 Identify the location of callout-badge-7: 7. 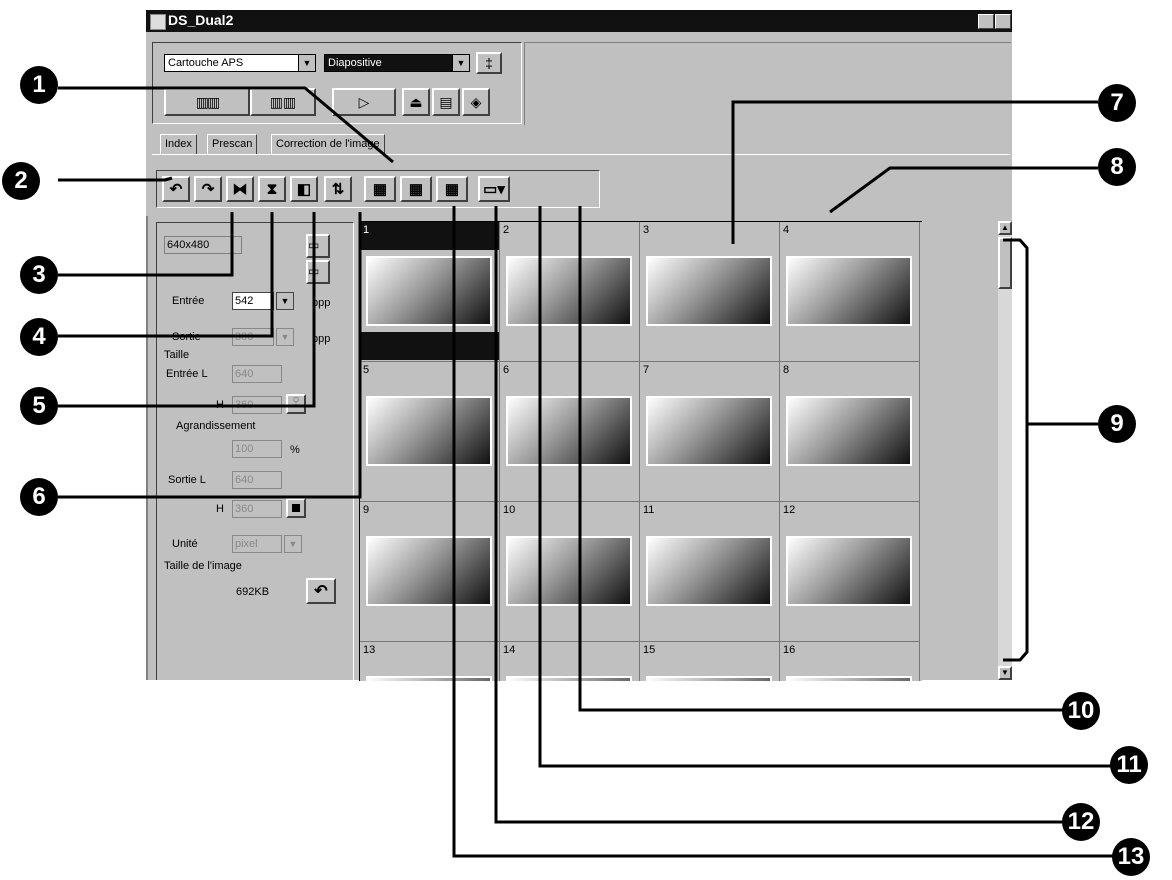
(1117, 103).